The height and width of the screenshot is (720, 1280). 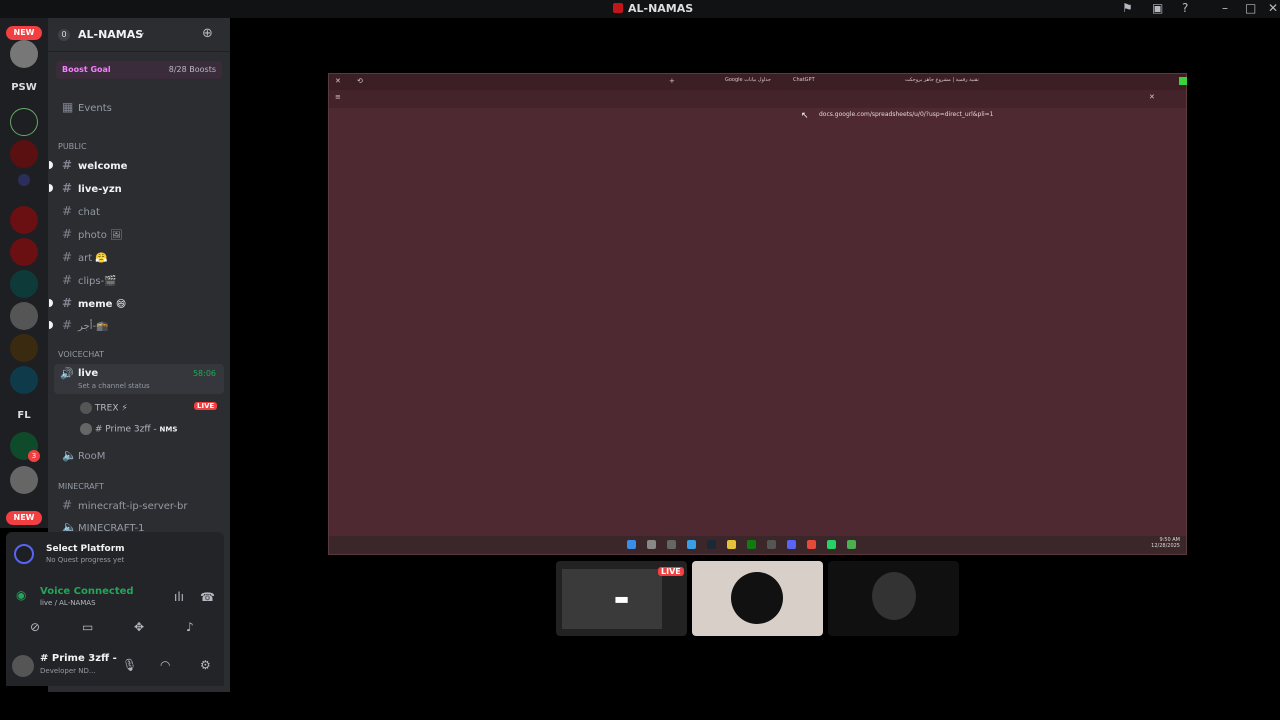 I want to click on inbox-icon: ▣, so click(x=1157, y=8).